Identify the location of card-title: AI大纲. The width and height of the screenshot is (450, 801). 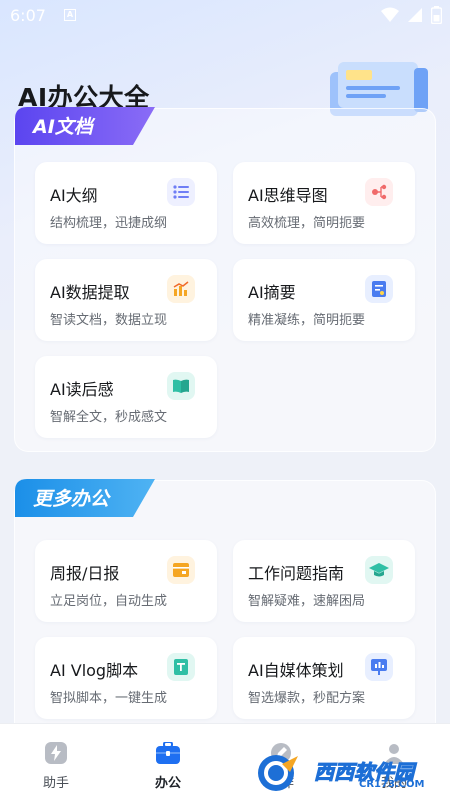
(74, 195).